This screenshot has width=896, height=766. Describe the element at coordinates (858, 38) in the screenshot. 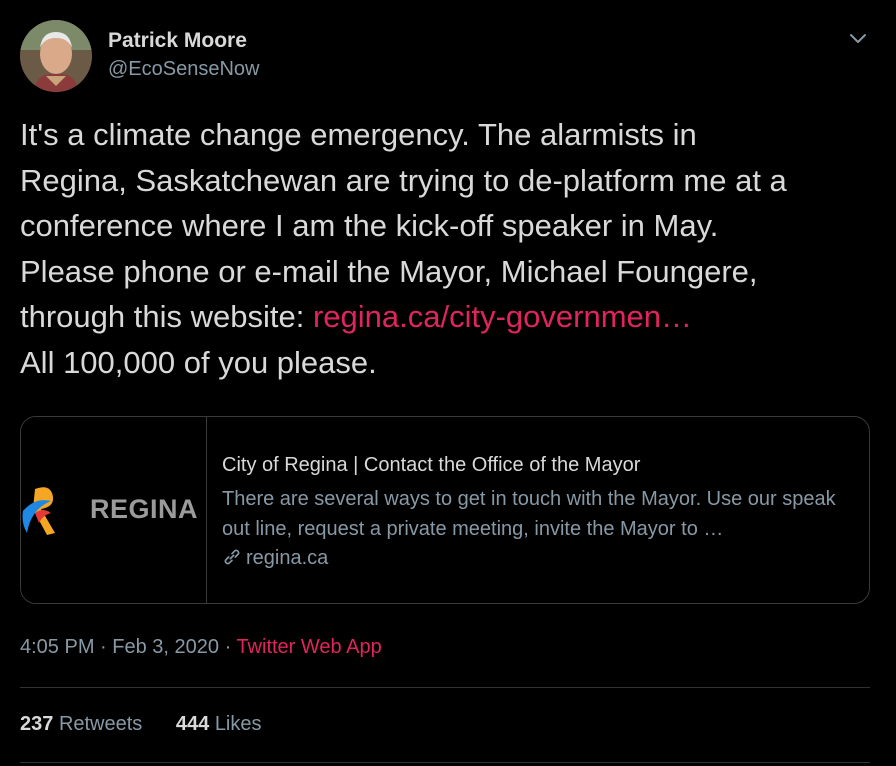

I see `chevron-down-icon` at that location.